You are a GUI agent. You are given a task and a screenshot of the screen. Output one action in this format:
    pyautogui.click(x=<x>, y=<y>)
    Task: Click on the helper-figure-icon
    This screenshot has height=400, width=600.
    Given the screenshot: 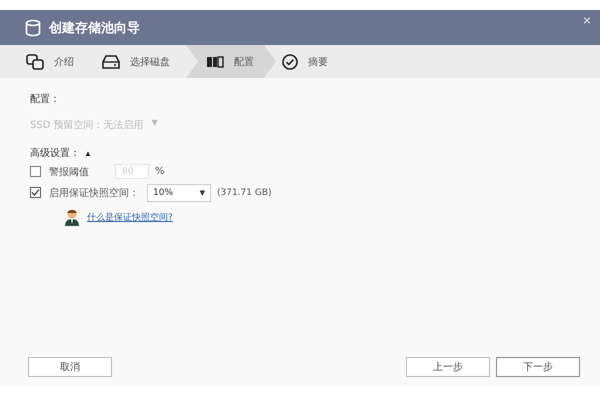 What is the action you would take?
    pyautogui.click(x=72, y=217)
    